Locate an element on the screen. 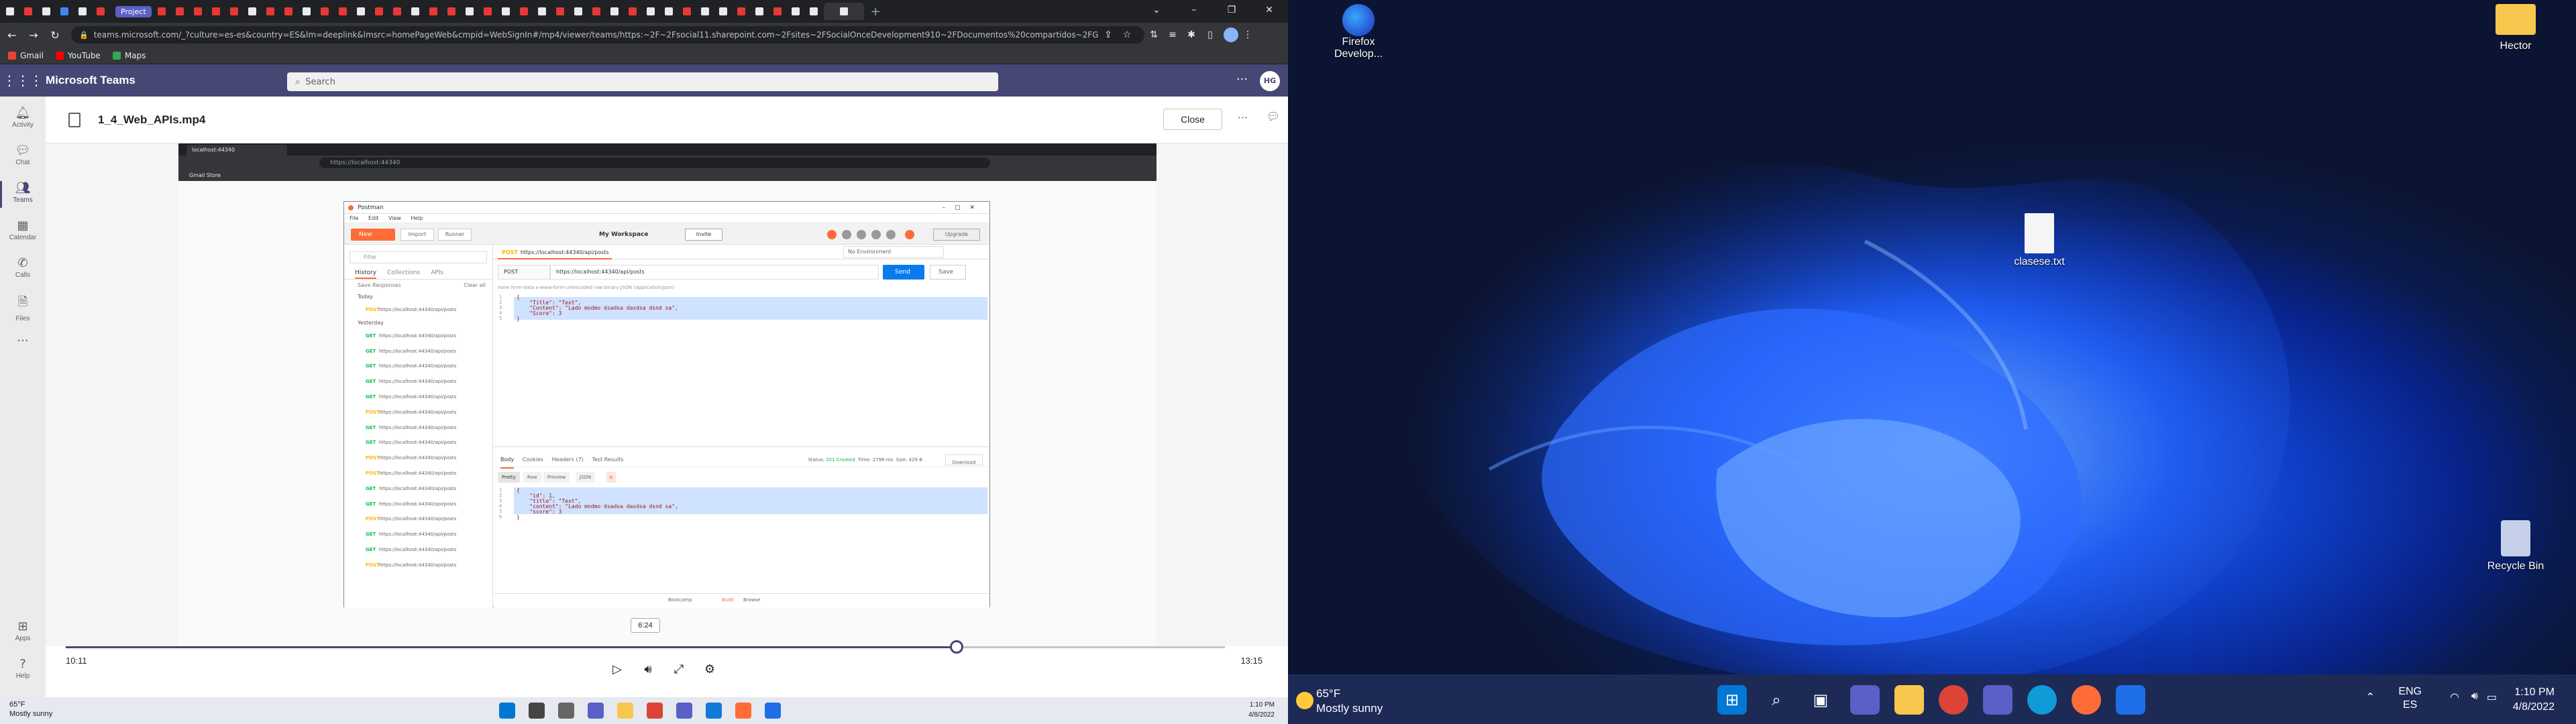 The height and width of the screenshot is (724, 2576). chevron-up-icon: ⌃ is located at coordinates (2370, 696).